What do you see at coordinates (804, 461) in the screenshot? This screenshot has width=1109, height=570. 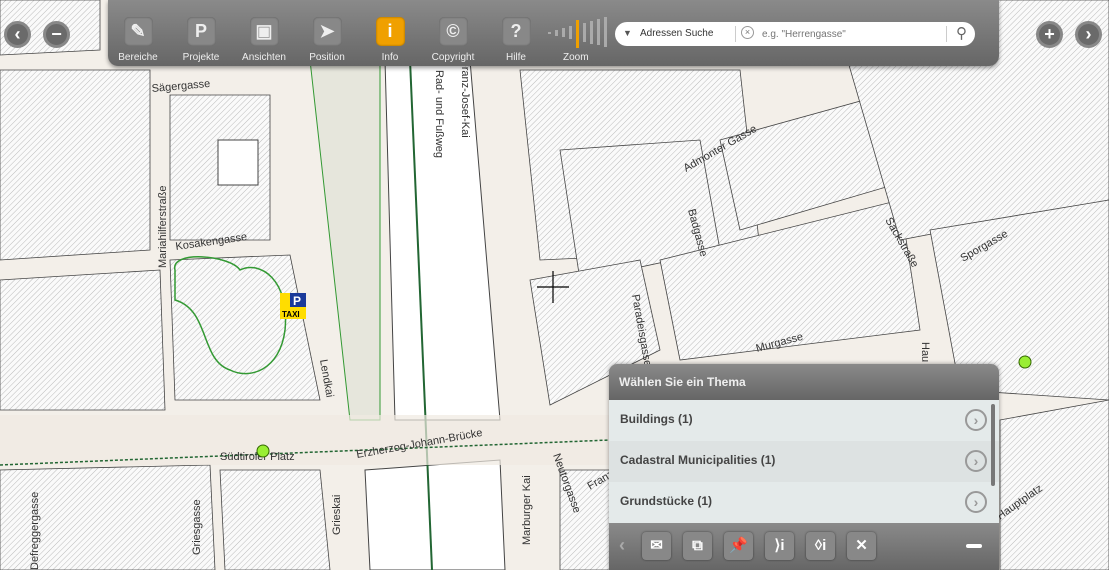 I see `list-item: Cadastral Municipalities (1) ›` at bounding box center [804, 461].